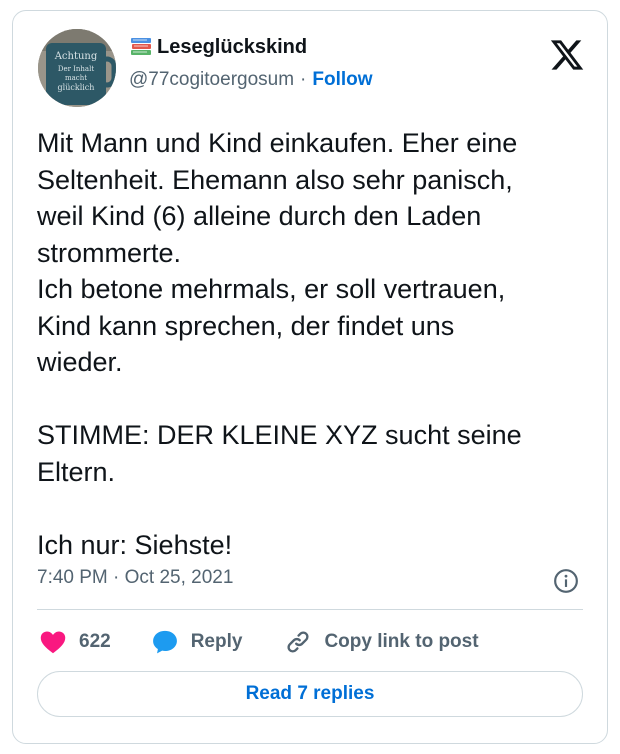 This screenshot has width=620, height=754. I want to click on tweet-timestamp: 7:40 PM · Oct 25, 2021, so click(135, 578).